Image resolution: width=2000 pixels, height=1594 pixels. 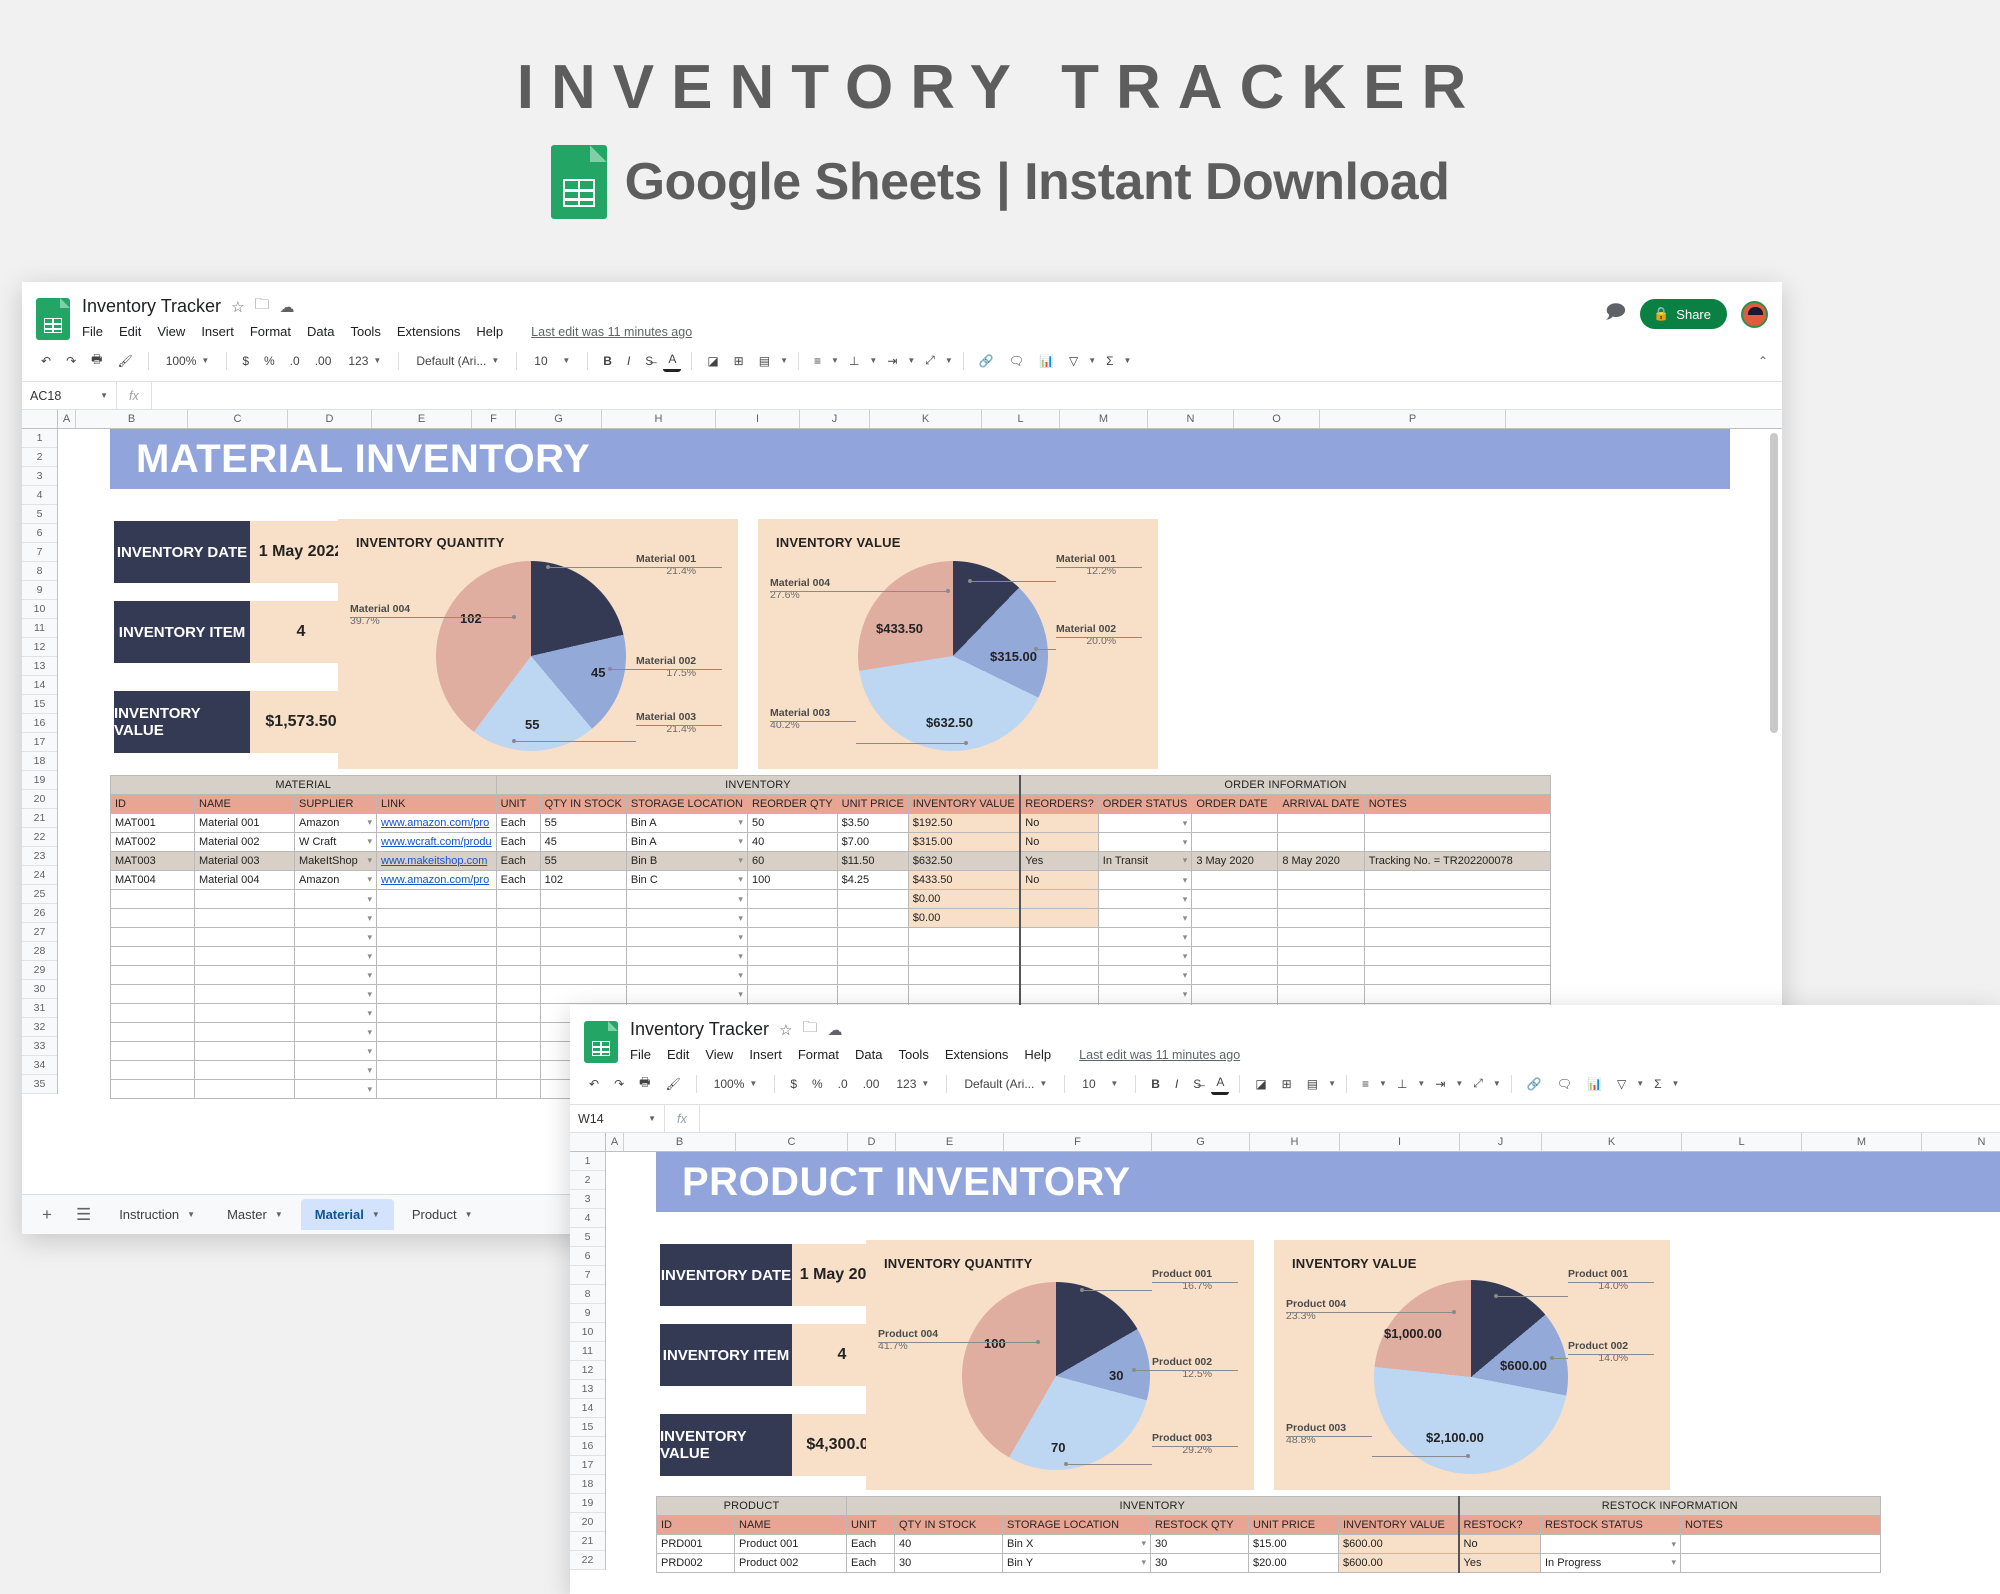 I want to click on row-header-1: 1, so click(x=39, y=438).